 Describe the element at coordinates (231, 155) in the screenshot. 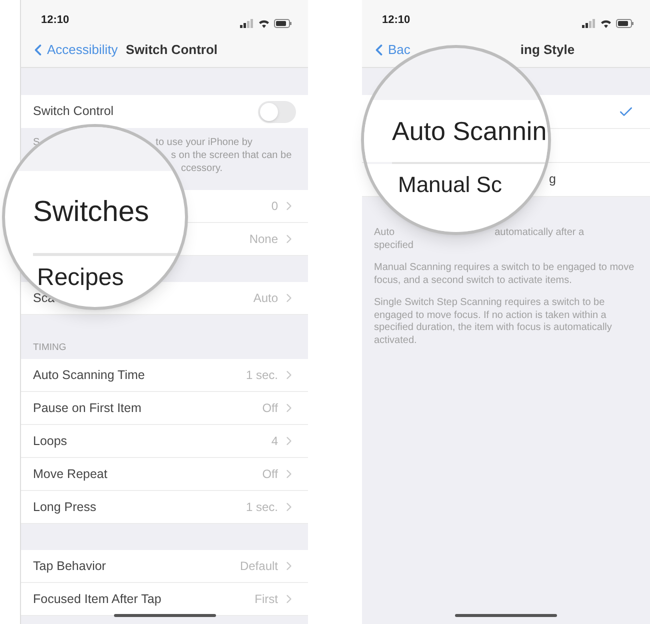

I see `footnote-text: s on the screen that can be` at that location.